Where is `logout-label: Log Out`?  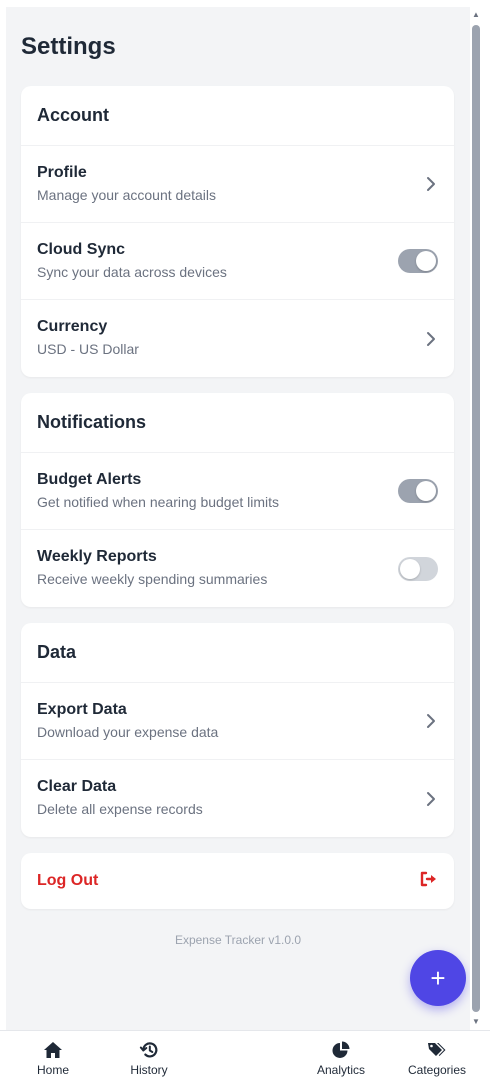 logout-label: Log Out is located at coordinates (68, 880).